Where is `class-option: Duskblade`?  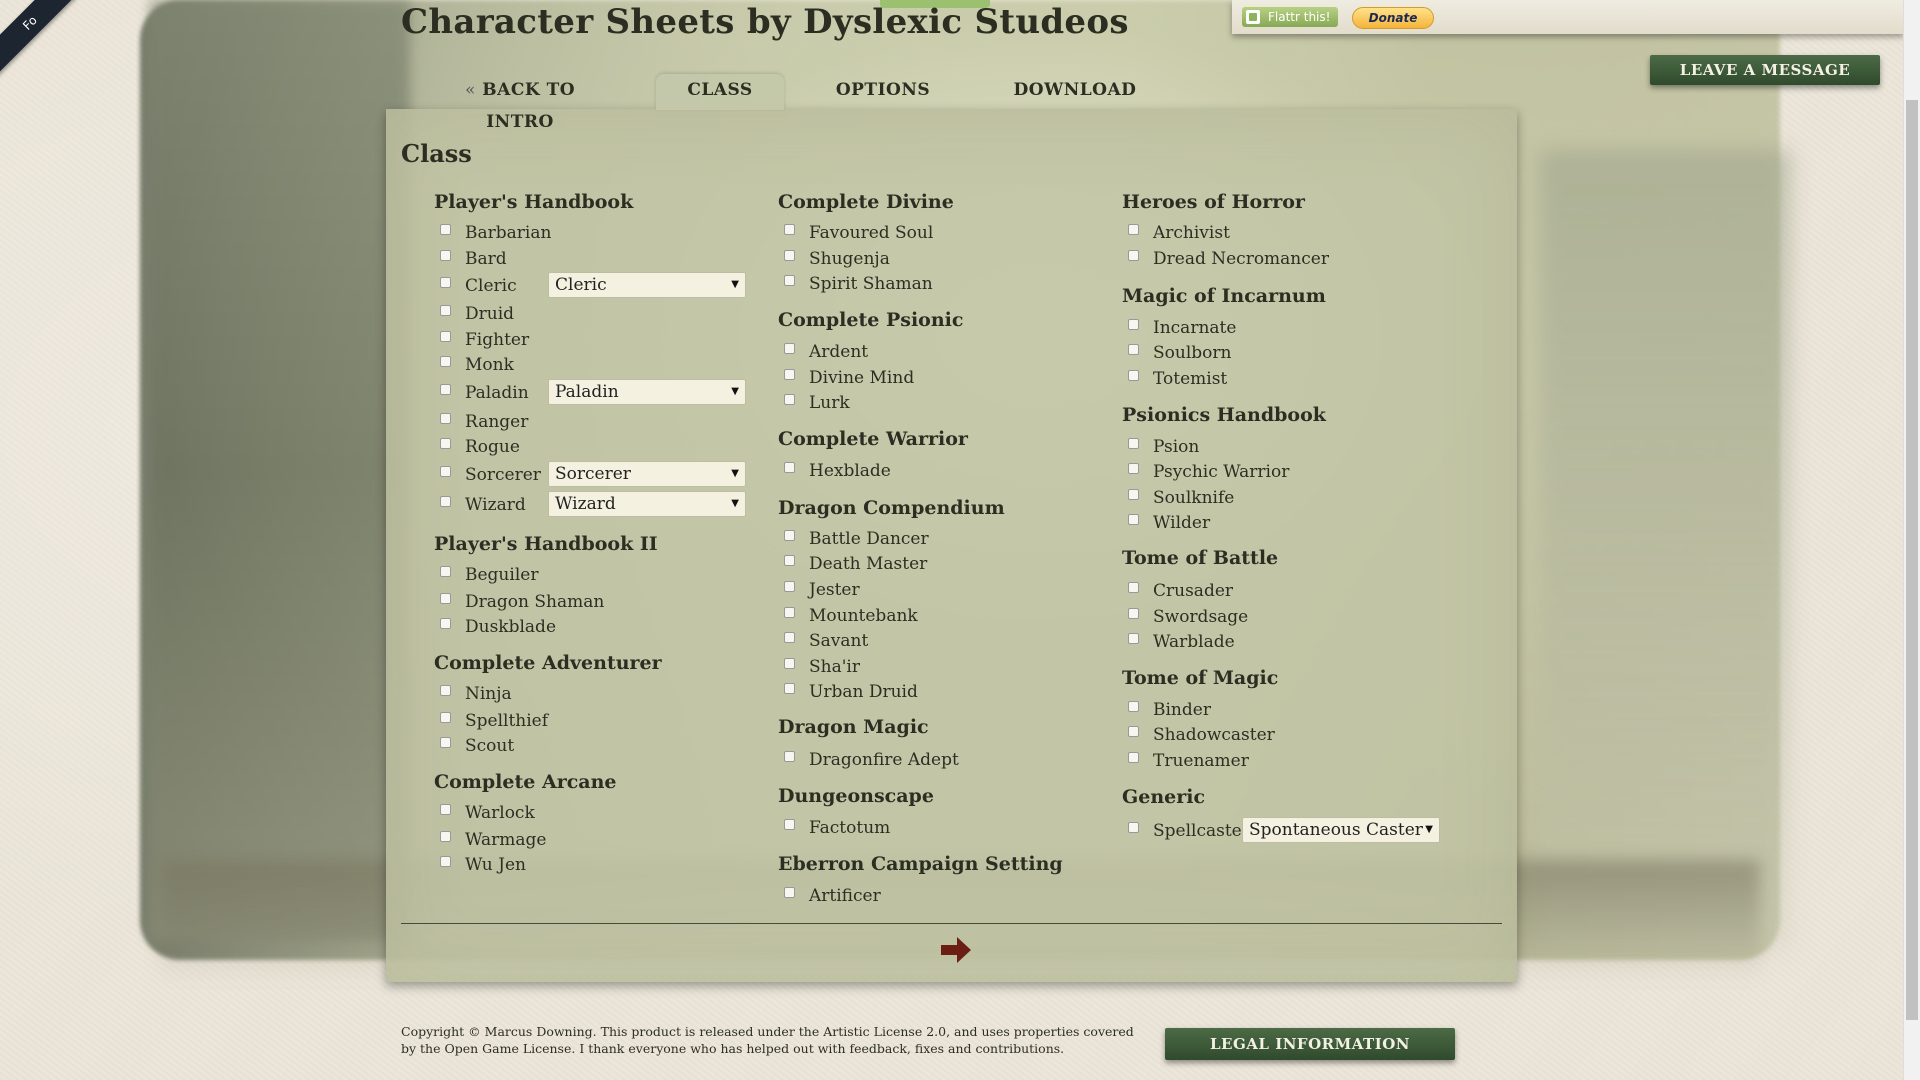
class-option: Duskblade is located at coordinates (495, 627).